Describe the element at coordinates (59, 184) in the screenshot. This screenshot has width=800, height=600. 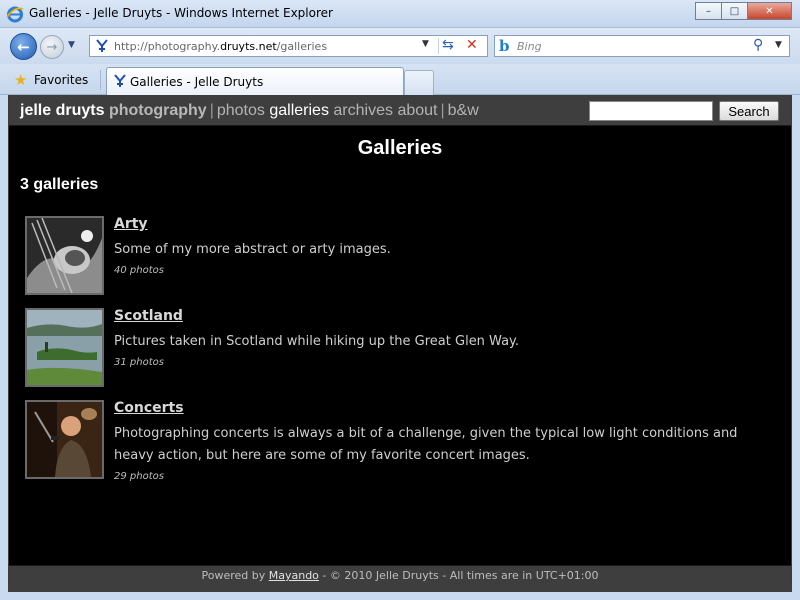
I see `gallery-count: 3 galleries` at that location.